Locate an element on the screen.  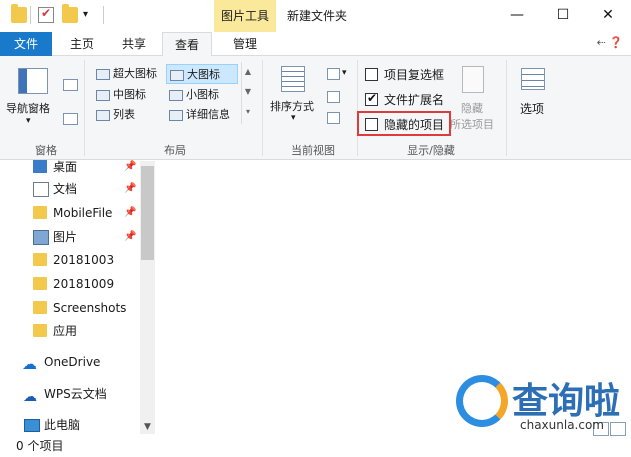
nav-item-screenshots: Screenshots is located at coordinates (70, 308).